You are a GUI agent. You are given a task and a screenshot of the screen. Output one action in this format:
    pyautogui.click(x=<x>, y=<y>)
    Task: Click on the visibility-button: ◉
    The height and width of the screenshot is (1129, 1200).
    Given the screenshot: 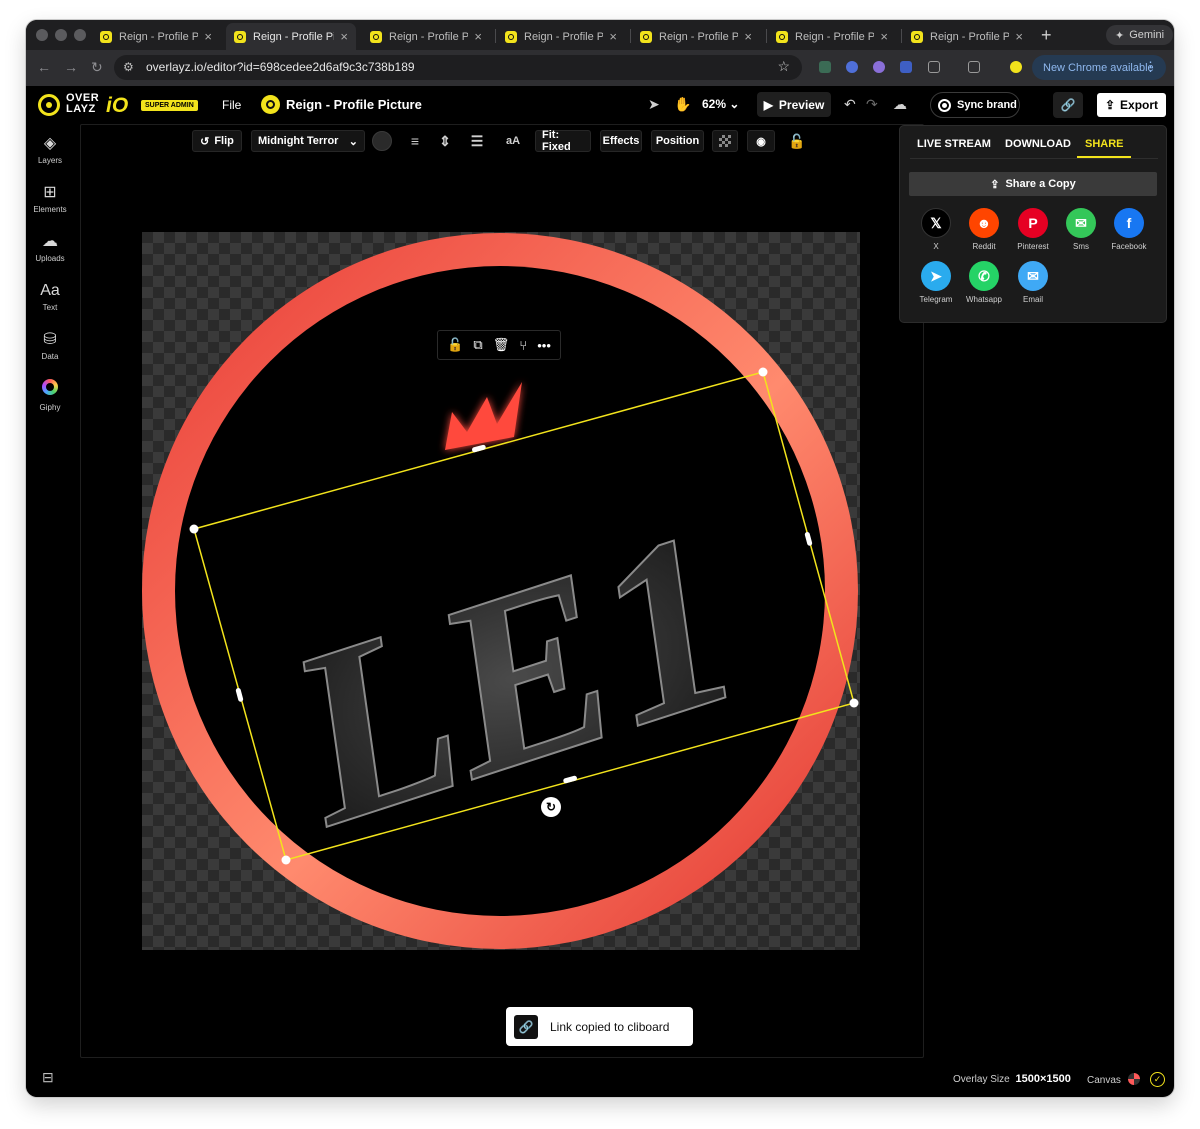 What is the action you would take?
    pyautogui.click(x=761, y=141)
    